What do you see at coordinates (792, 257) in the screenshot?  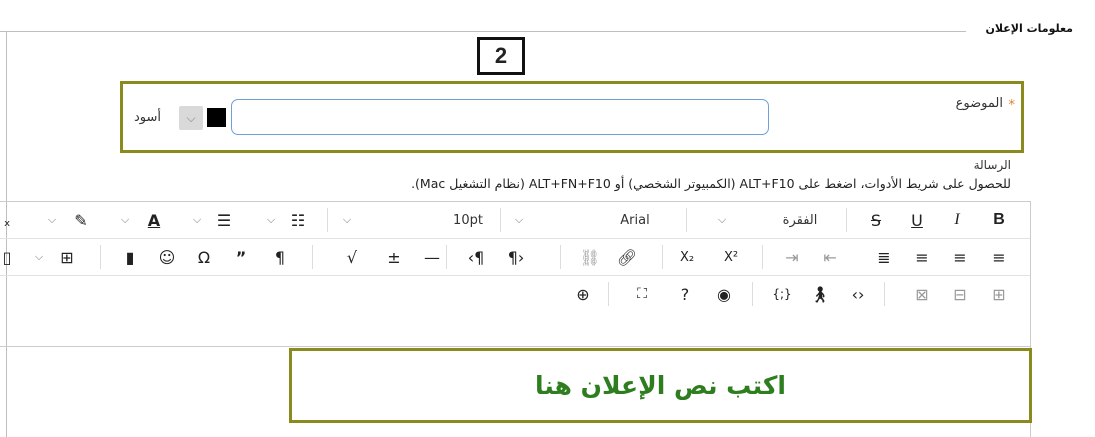 I see `indent-icon: ⇥` at bounding box center [792, 257].